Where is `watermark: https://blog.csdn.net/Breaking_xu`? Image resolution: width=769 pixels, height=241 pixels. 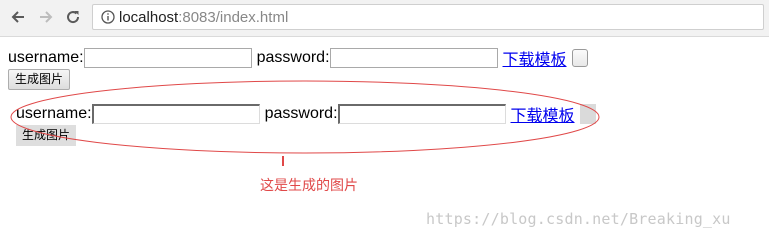 watermark: https://blog.csdn.net/Breaking_xu is located at coordinates (578, 219).